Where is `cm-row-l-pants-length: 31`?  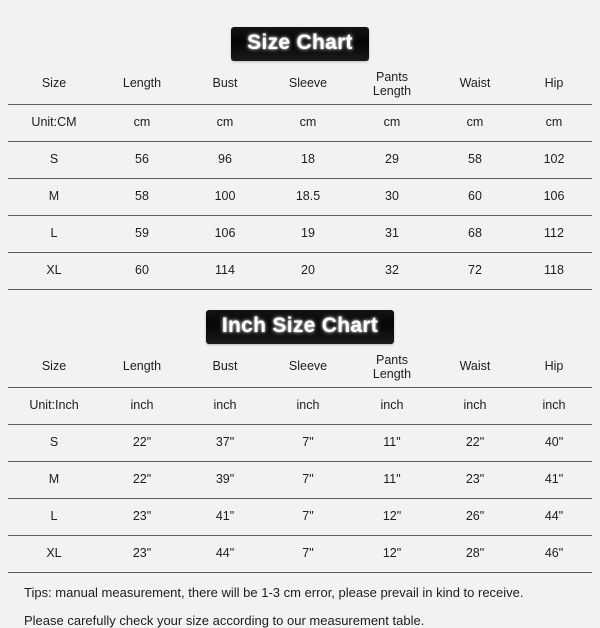
cm-row-l-pants-length: 31 is located at coordinates (392, 233).